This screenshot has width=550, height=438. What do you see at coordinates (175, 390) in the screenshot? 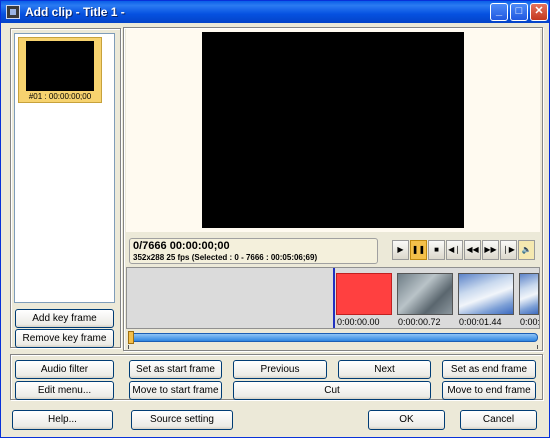
I see `move-to-start-frame-button: Move to start frame` at bounding box center [175, 390].